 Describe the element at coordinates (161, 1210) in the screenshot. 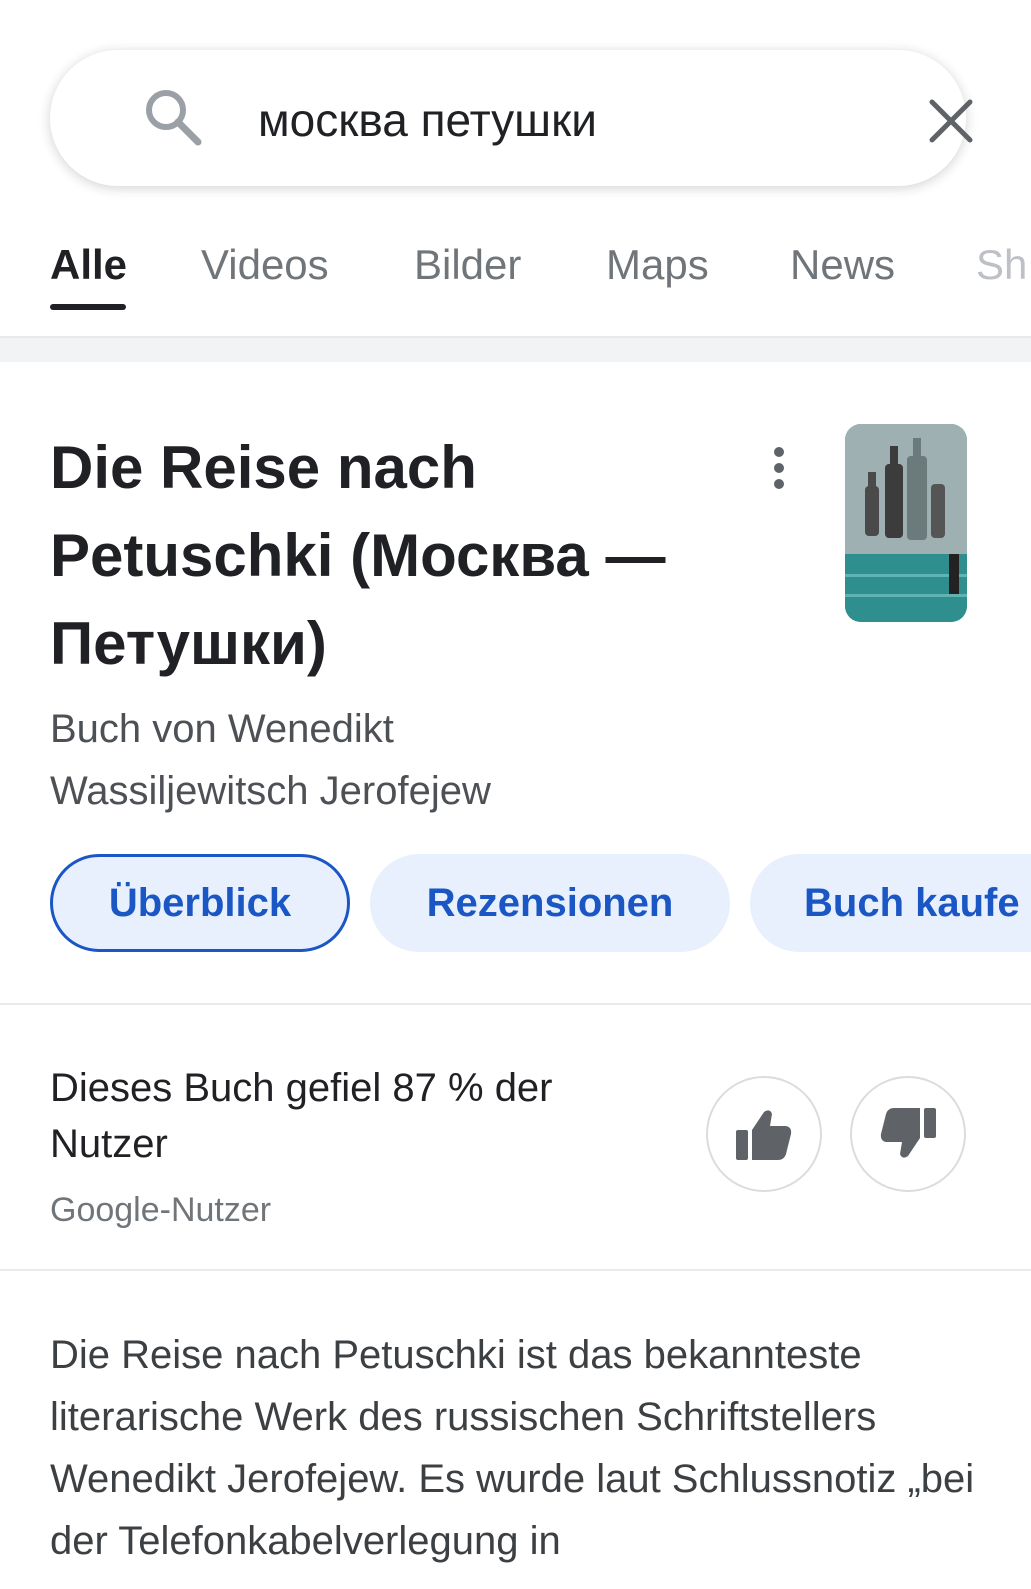

I see `rating-source: Google-Nutzer` at that location.